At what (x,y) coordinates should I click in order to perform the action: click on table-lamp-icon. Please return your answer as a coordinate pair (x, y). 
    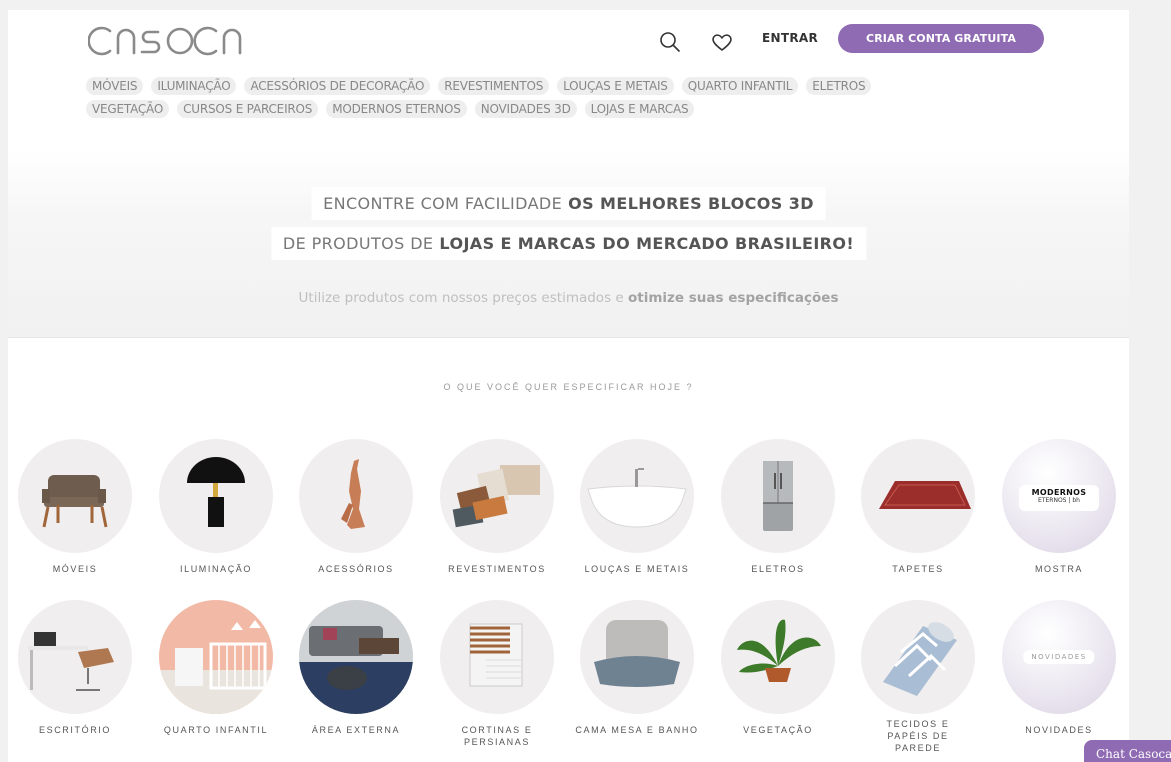
    Looking at the image, I should click on (216, 496).